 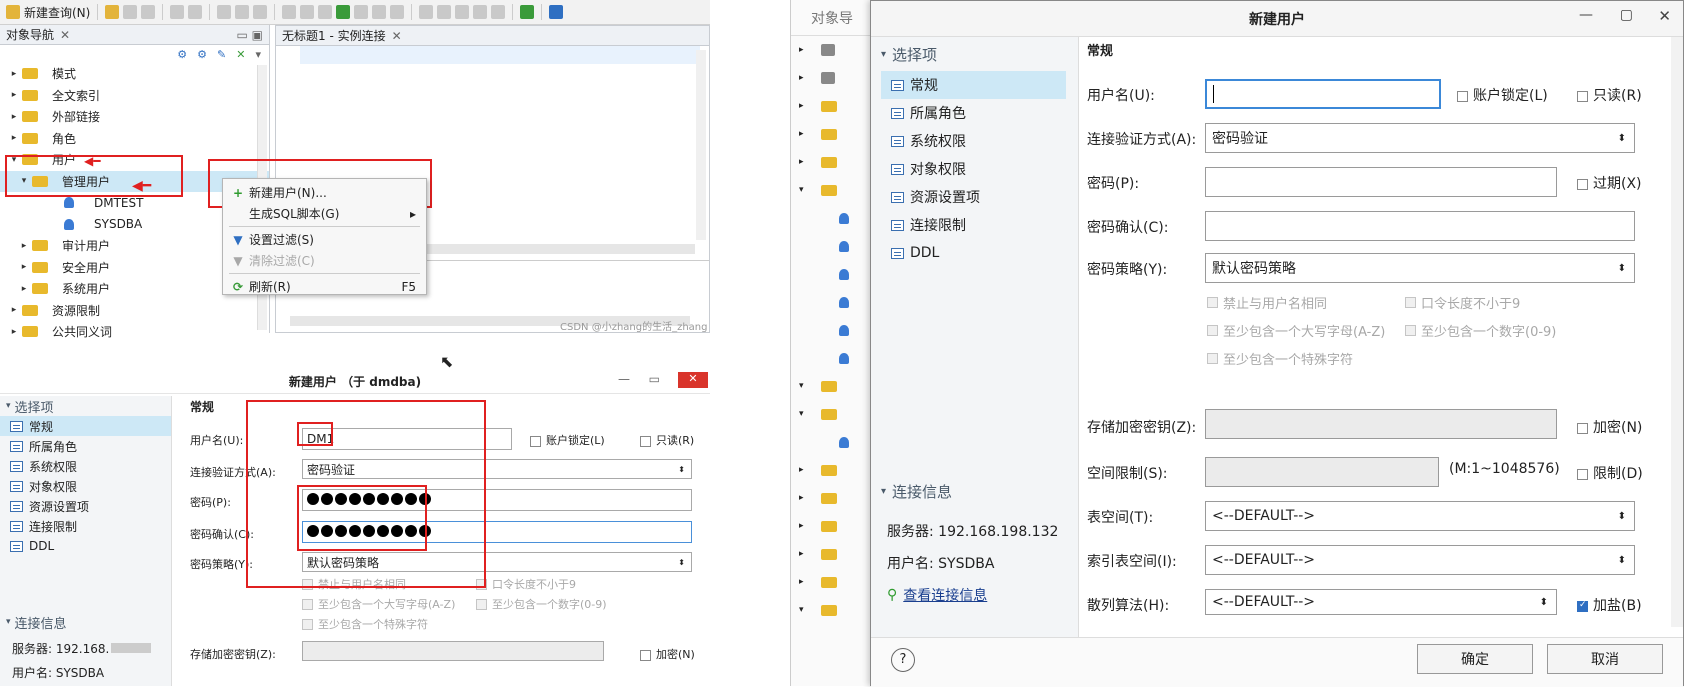 I want to click on tree-node: ▸ 角色, so click(x=134, y=139).